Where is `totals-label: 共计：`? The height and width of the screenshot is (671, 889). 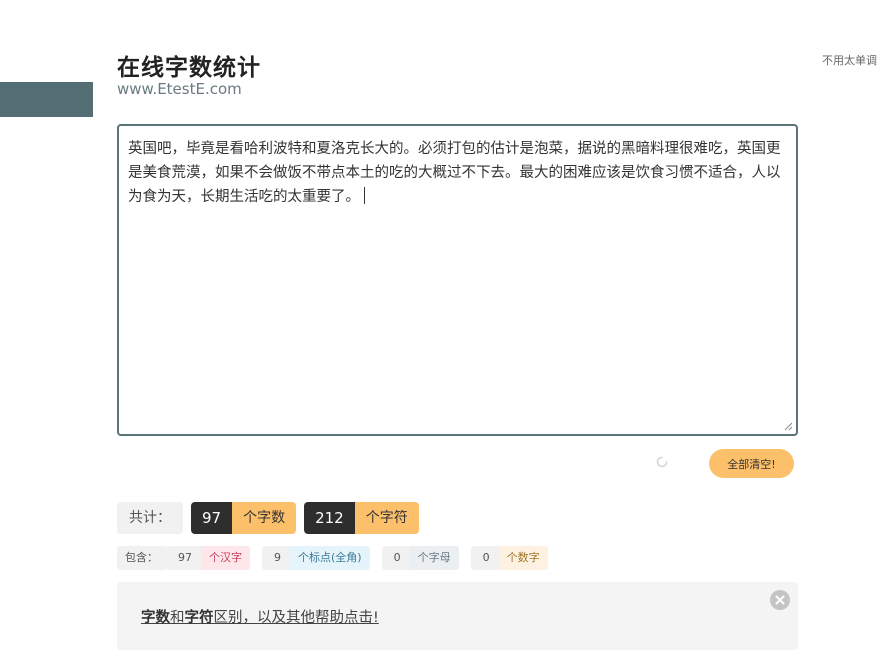
totals-label: 共计： is located at coordinates (150, 518).